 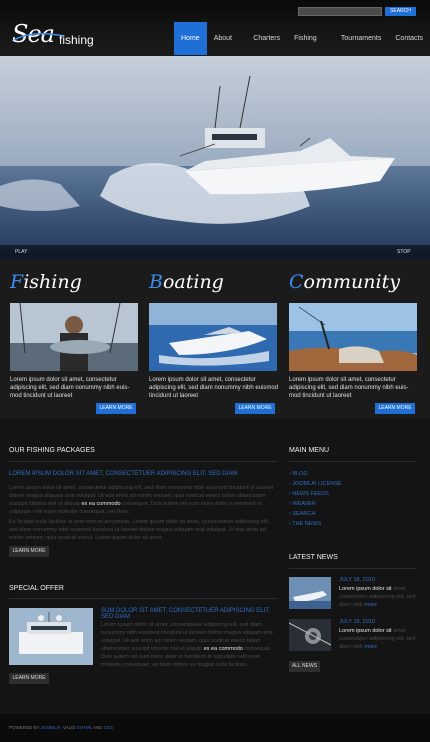 What do you see at coordinates (309, 494) in the screenshot?
I see `menu-item-news-feeds: › NEWS FEEDS` at bounding box center [309, 494].